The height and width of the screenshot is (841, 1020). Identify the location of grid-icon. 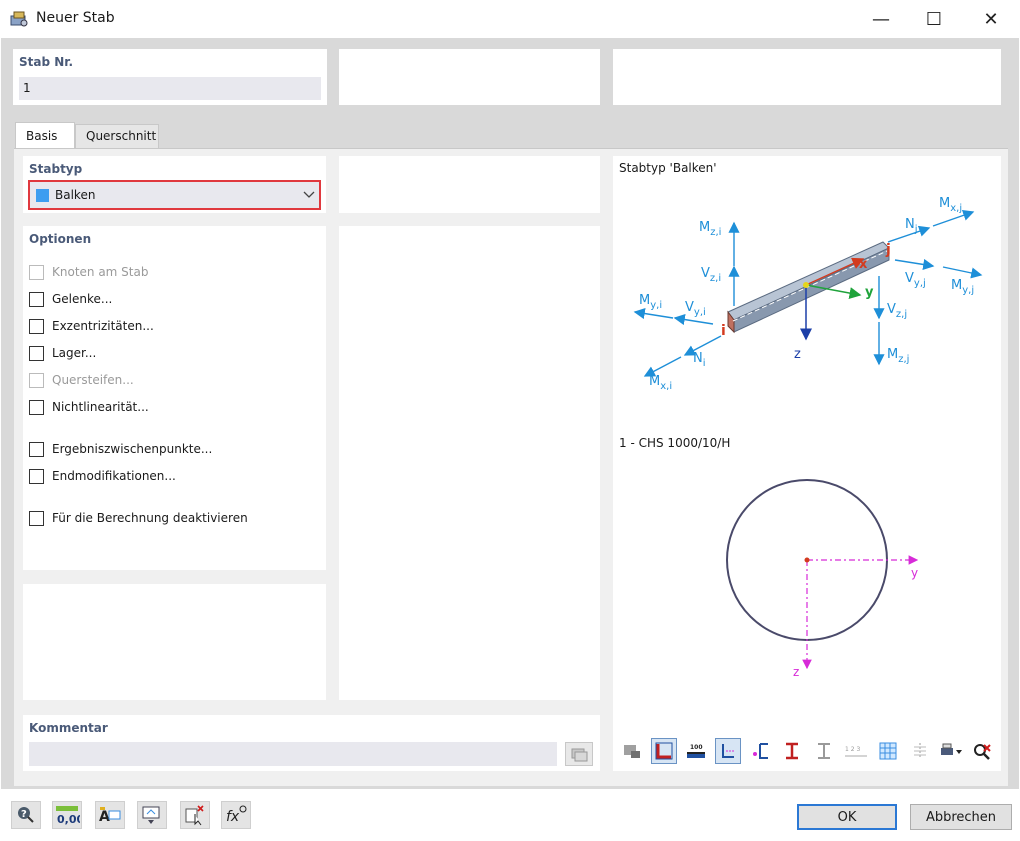
(888, 751).